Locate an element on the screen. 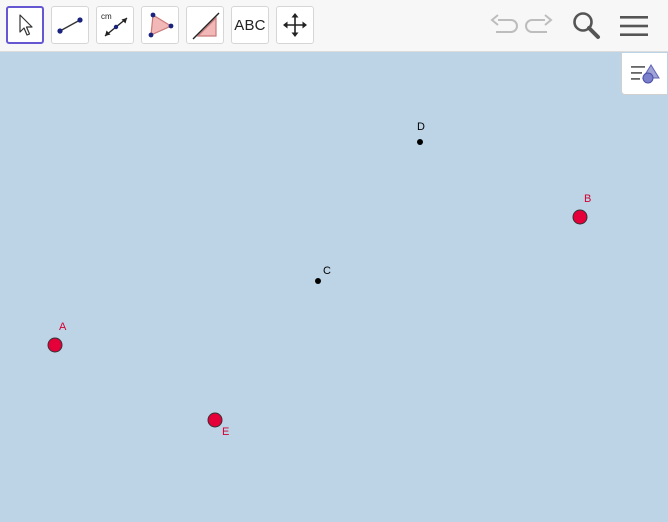 The image size is (668, 522). main-menu-button is located at coordinates (634, 26).